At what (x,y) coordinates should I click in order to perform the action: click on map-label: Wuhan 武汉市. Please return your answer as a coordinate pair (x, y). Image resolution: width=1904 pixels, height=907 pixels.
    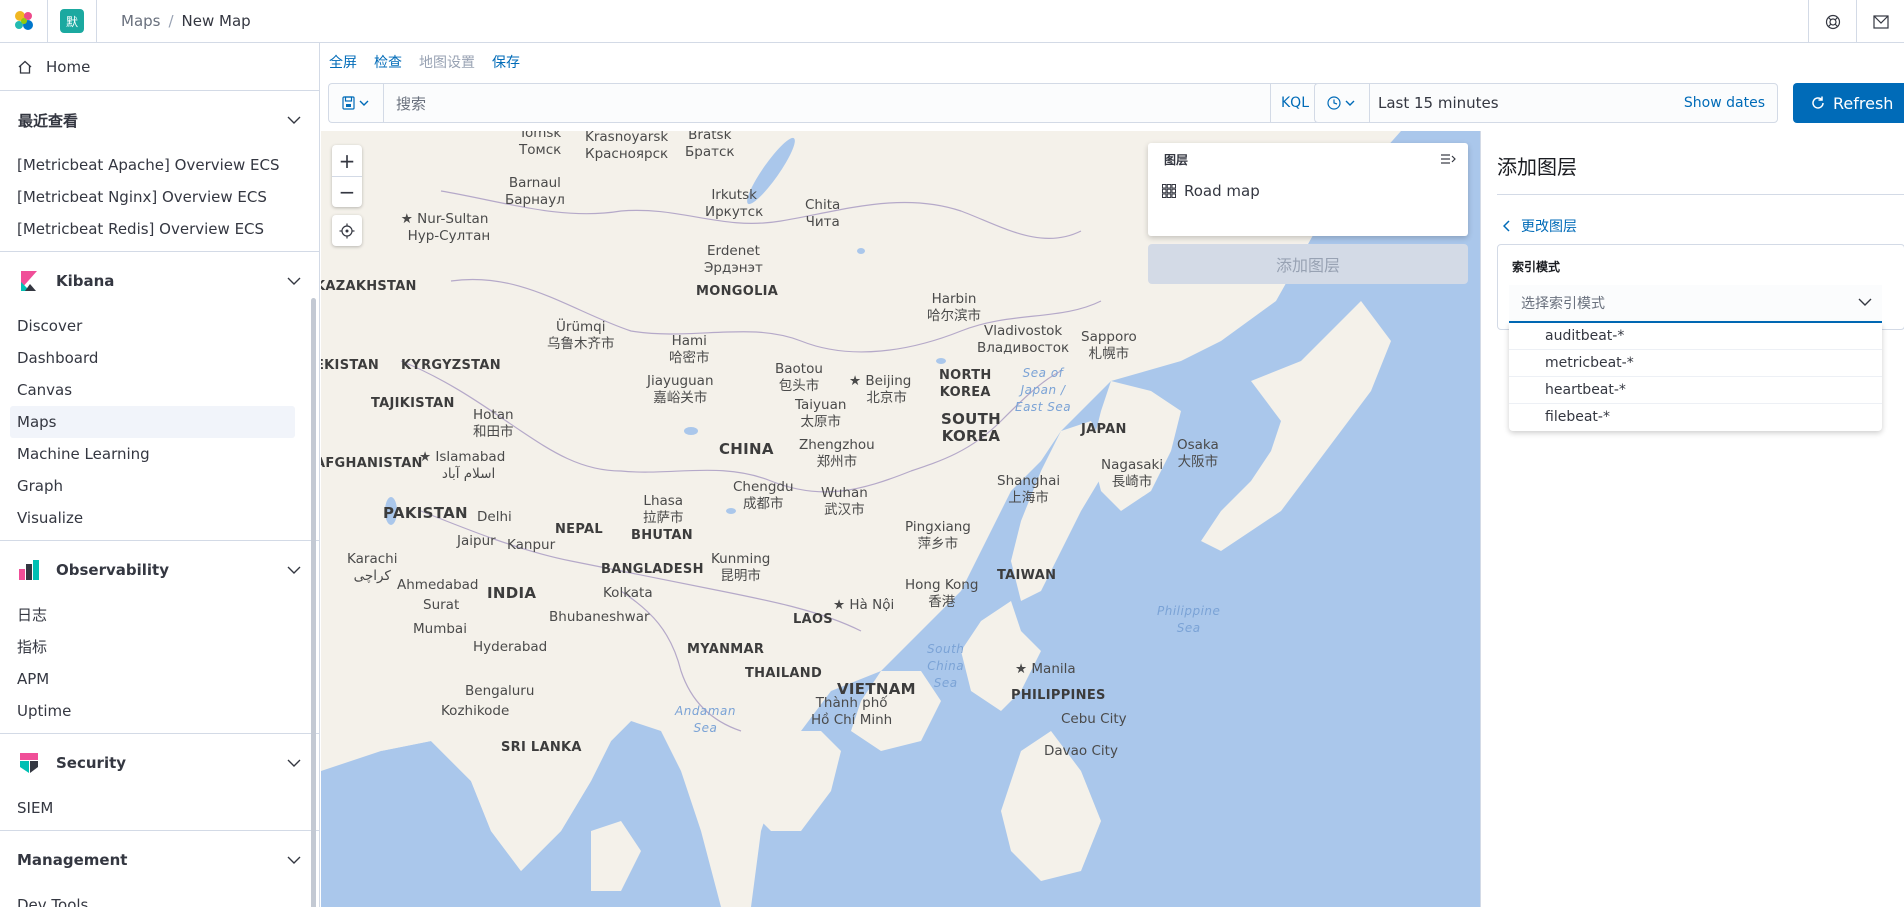
    Looking at the image, I should click on (844, 501).